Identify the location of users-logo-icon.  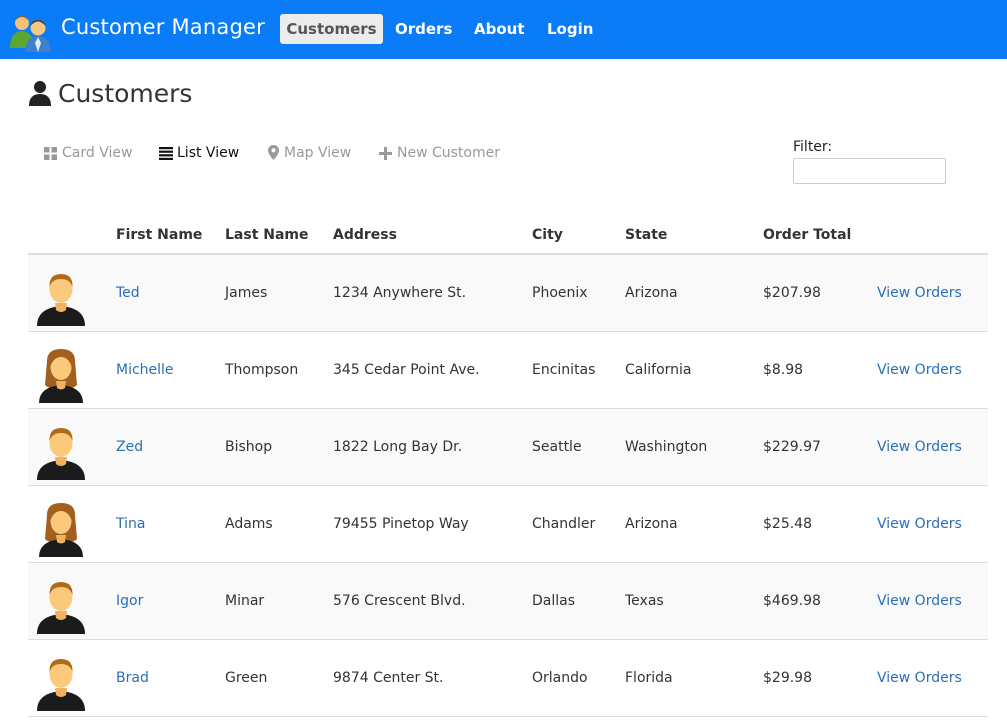
(31, 32).